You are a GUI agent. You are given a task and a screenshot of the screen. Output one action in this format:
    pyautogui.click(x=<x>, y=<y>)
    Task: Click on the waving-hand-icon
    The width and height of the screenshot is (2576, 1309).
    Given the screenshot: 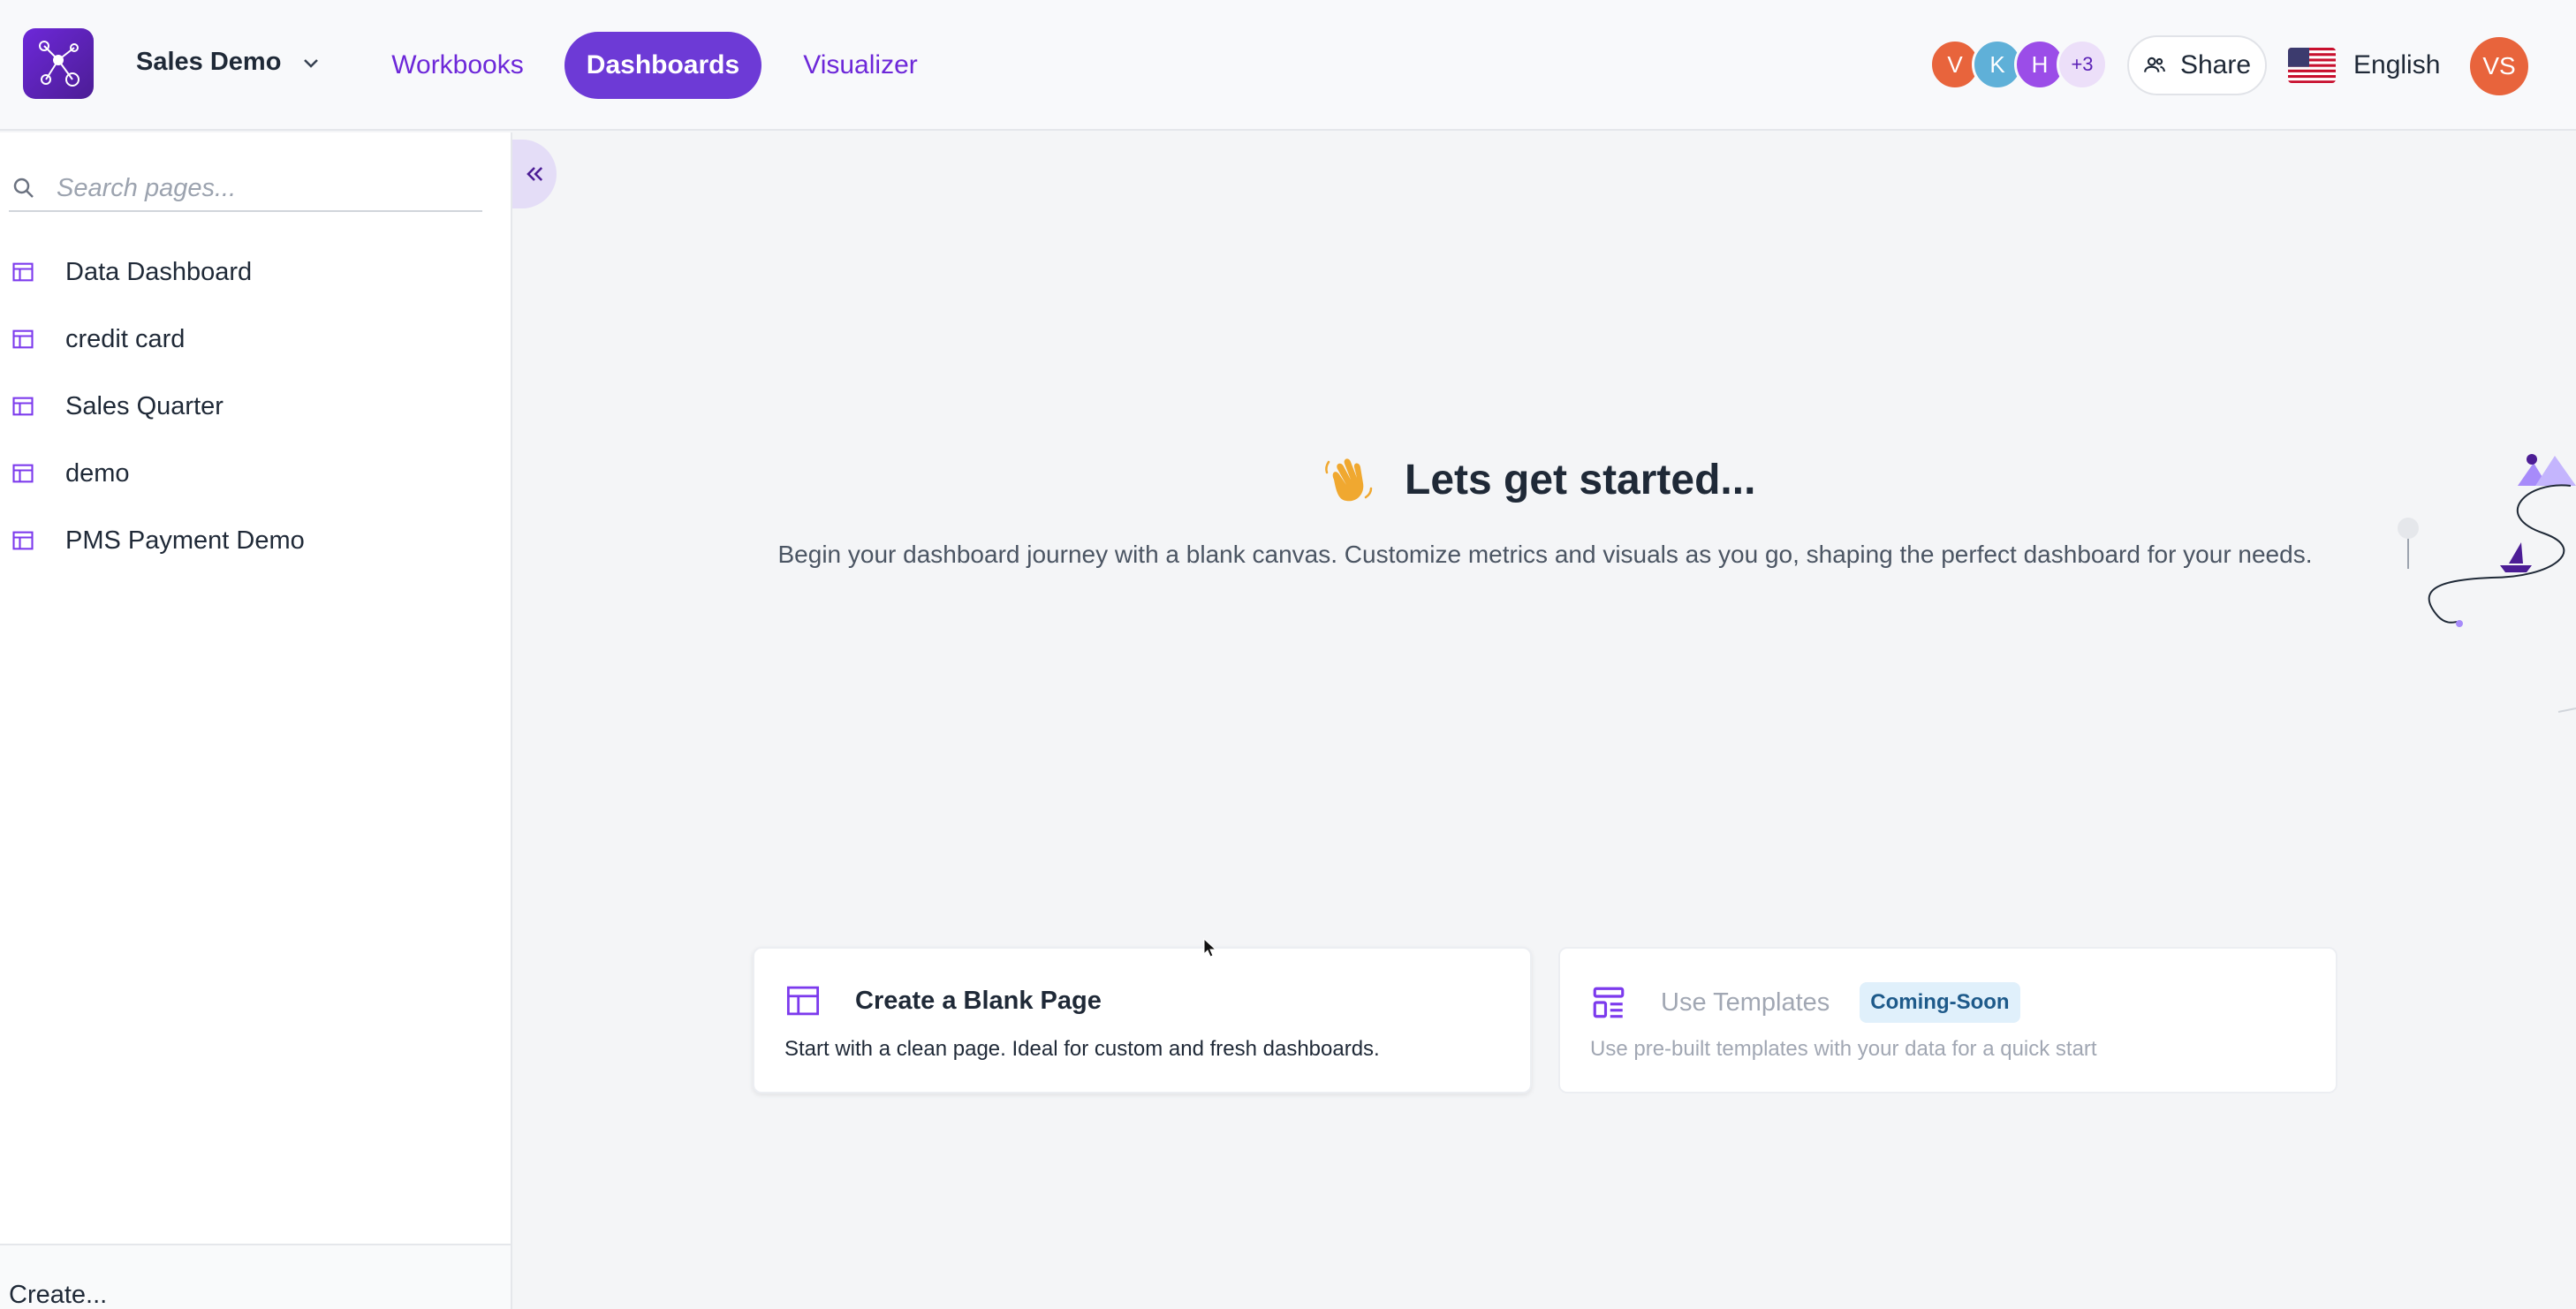 What is the action you would take?
    pyautogui.click(x=1349, y=480)
    